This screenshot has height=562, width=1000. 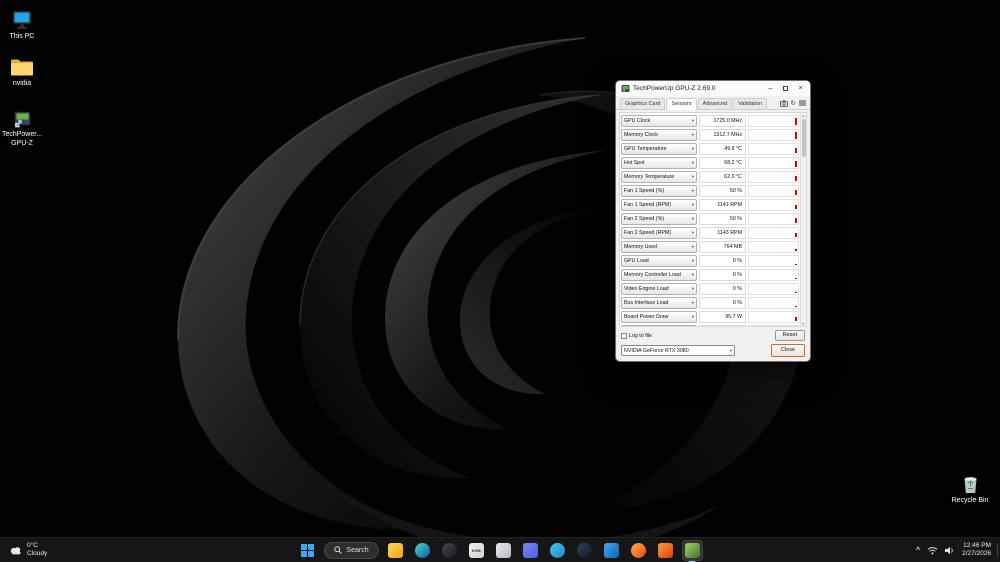 What do you see at coordinates (789, 335) in the screenshot?
I see `reset-button: Reset` at bounding box center [789, 335].